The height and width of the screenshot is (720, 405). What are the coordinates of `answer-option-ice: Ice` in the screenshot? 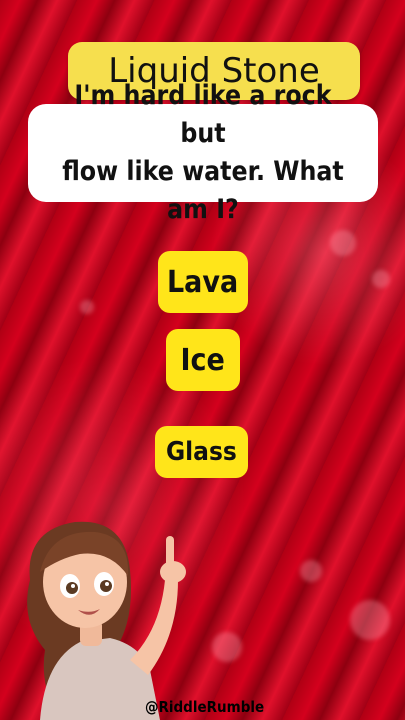 It's located at (203, 360).